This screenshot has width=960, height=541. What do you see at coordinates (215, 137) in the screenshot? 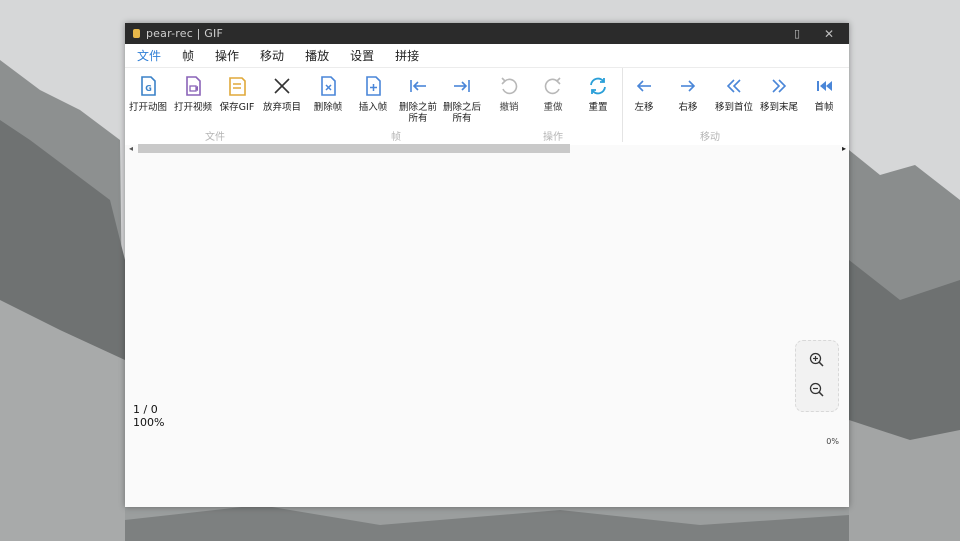
I see `group-label-file: 文件` at bounding box center [215, 137].